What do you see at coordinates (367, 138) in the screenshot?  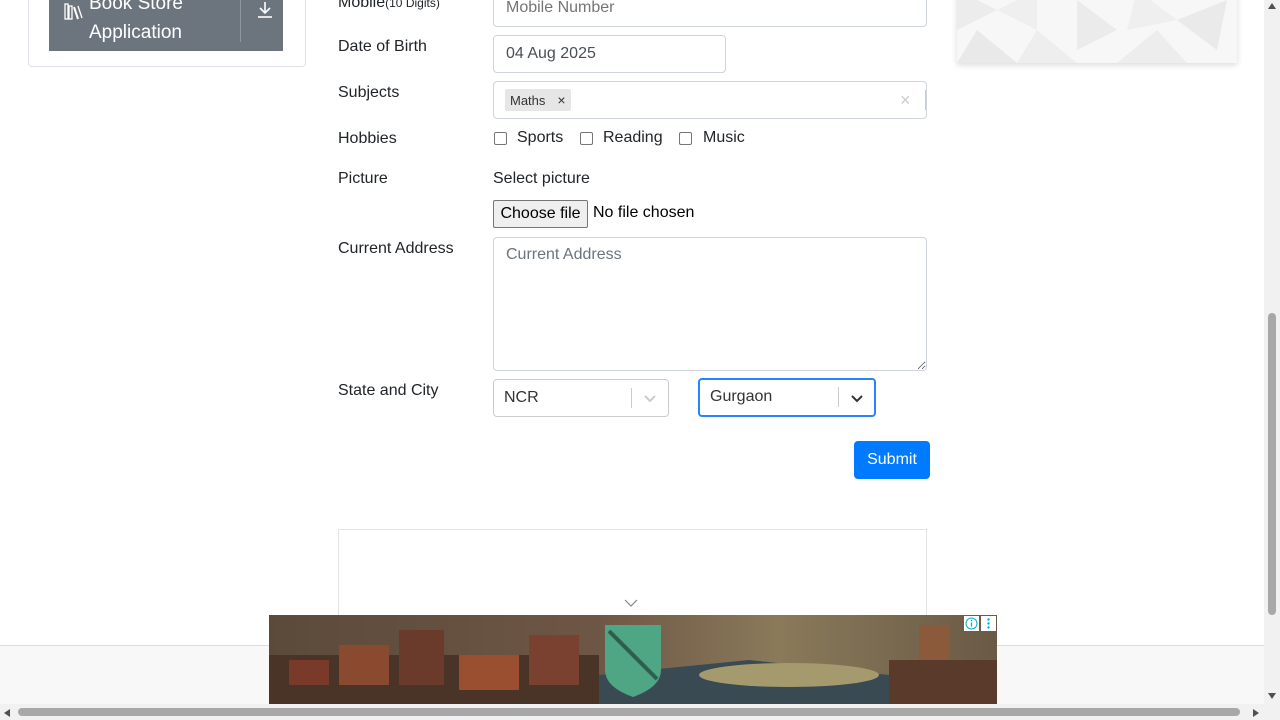 I see `hobbies-label: Hobbies` at bounding box center [367, 138].